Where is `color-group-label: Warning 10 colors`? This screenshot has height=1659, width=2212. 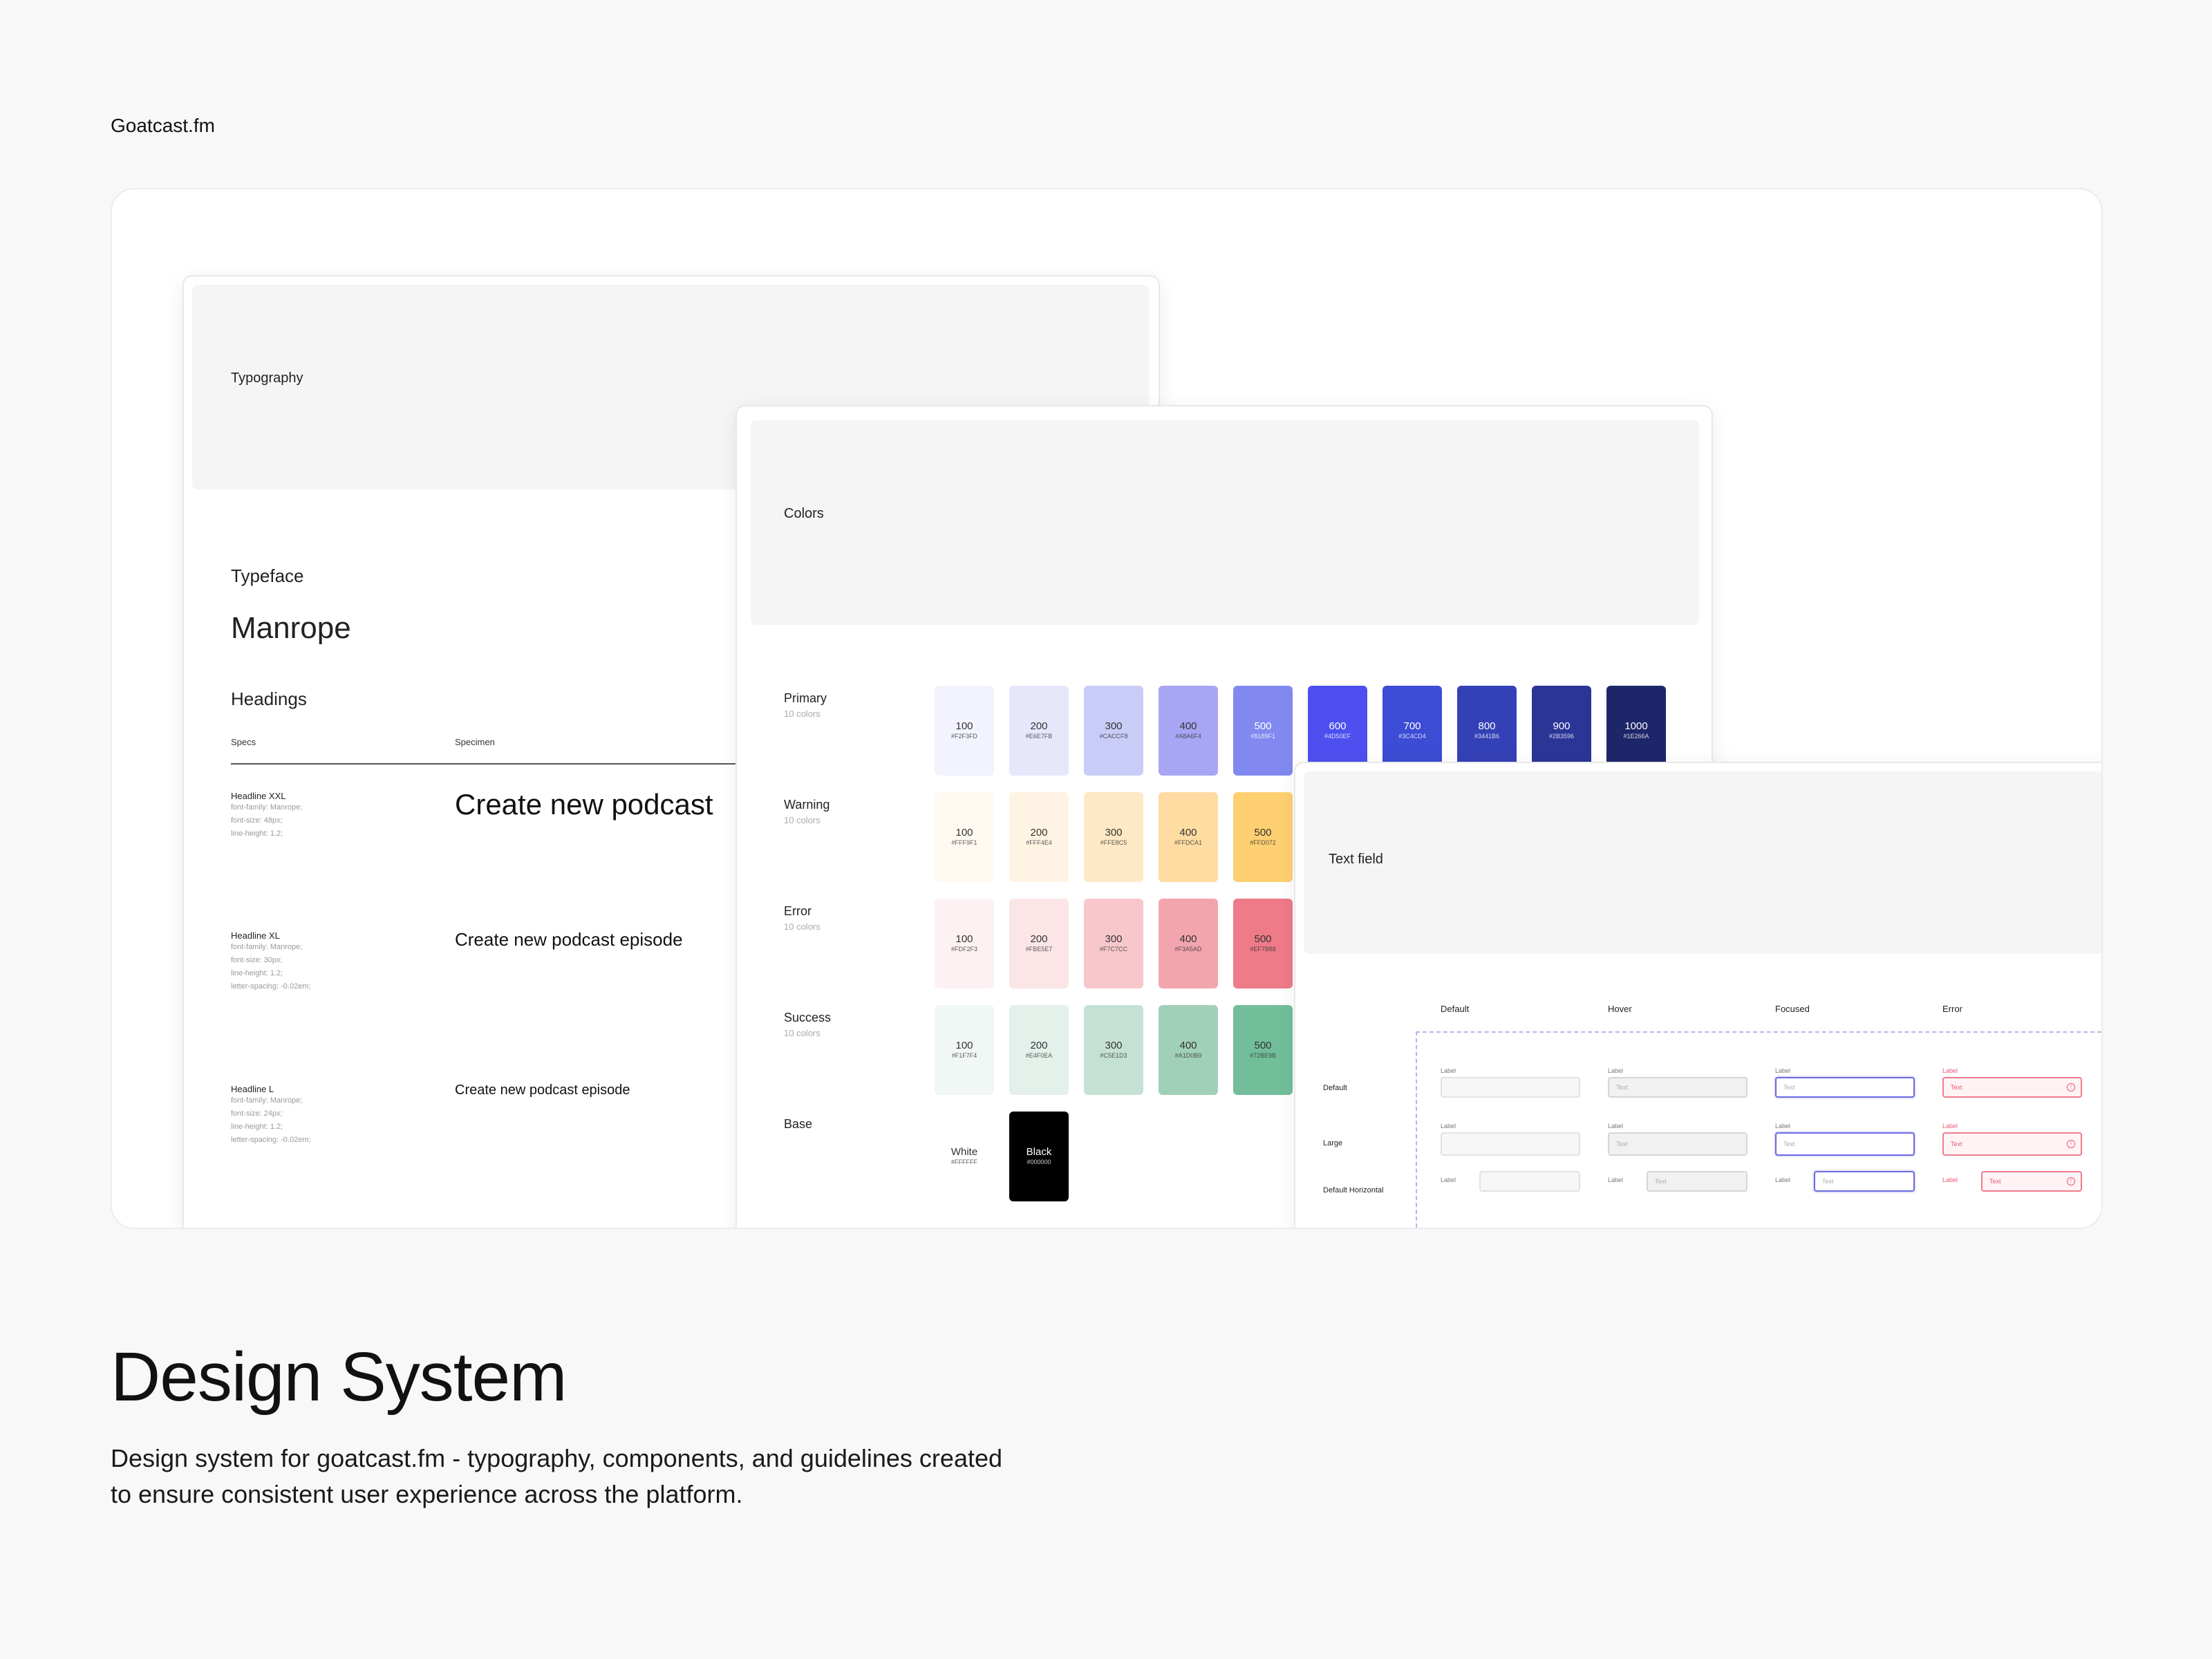
color-group-label: Warning 10 colors is located at coordinates (807, 812).